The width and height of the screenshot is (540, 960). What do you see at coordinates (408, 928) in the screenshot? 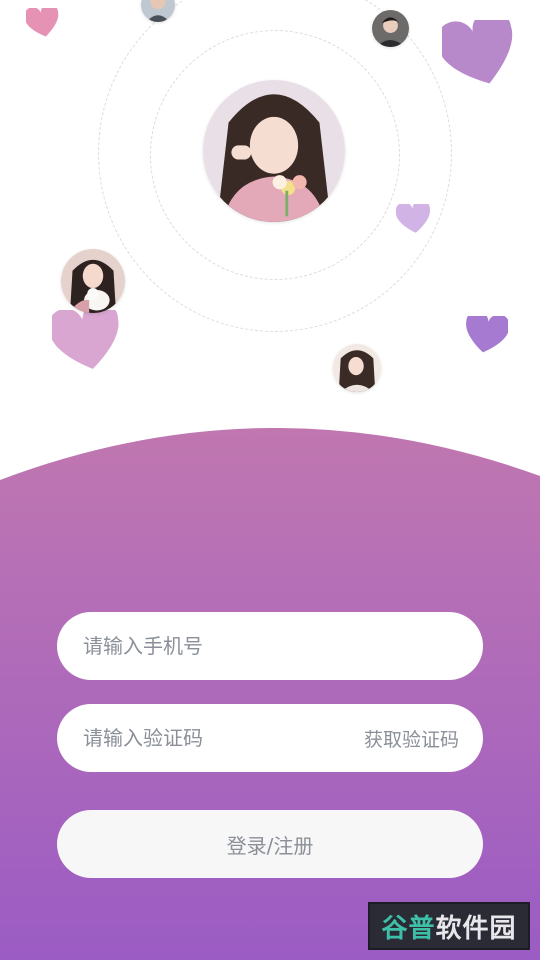
I see `watermark-text-part1: 谷普` at bounding box center [408, 928].